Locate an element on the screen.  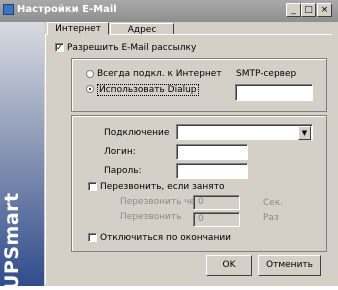
maximize-button: □ is located at coordinates (308, 10).